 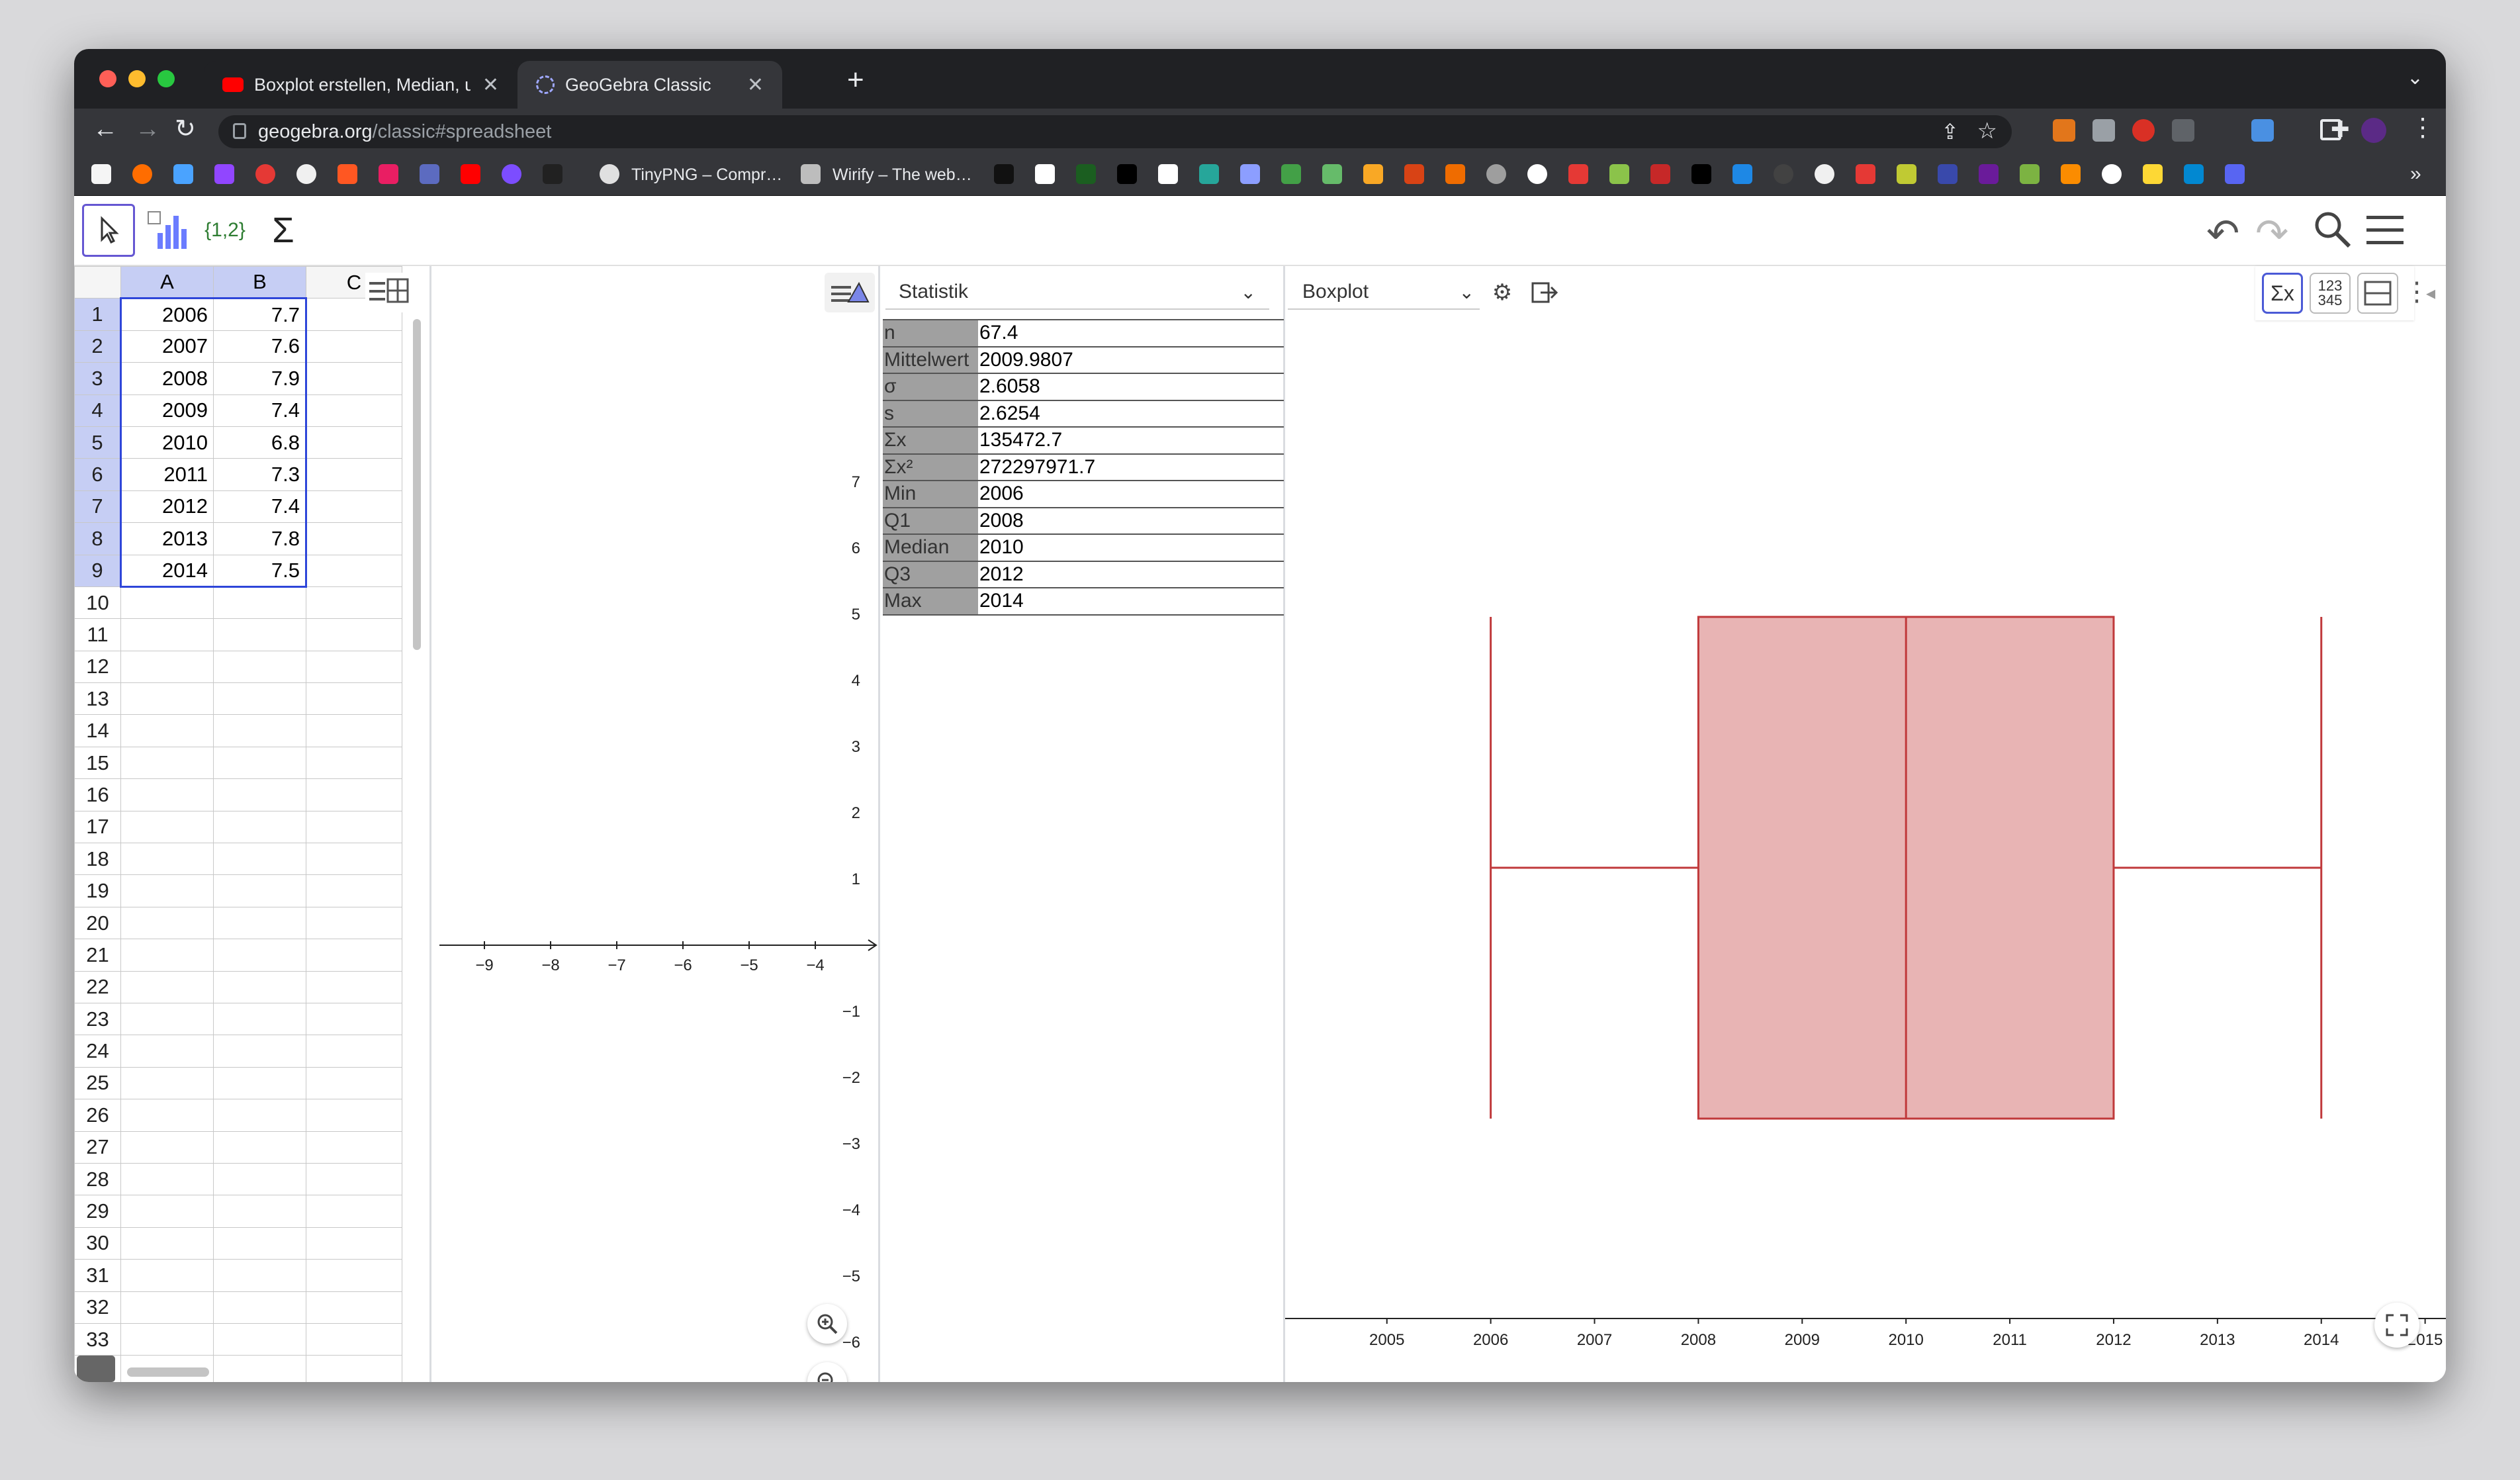 I want to click on cell-b22, so click(x=259, y=986).